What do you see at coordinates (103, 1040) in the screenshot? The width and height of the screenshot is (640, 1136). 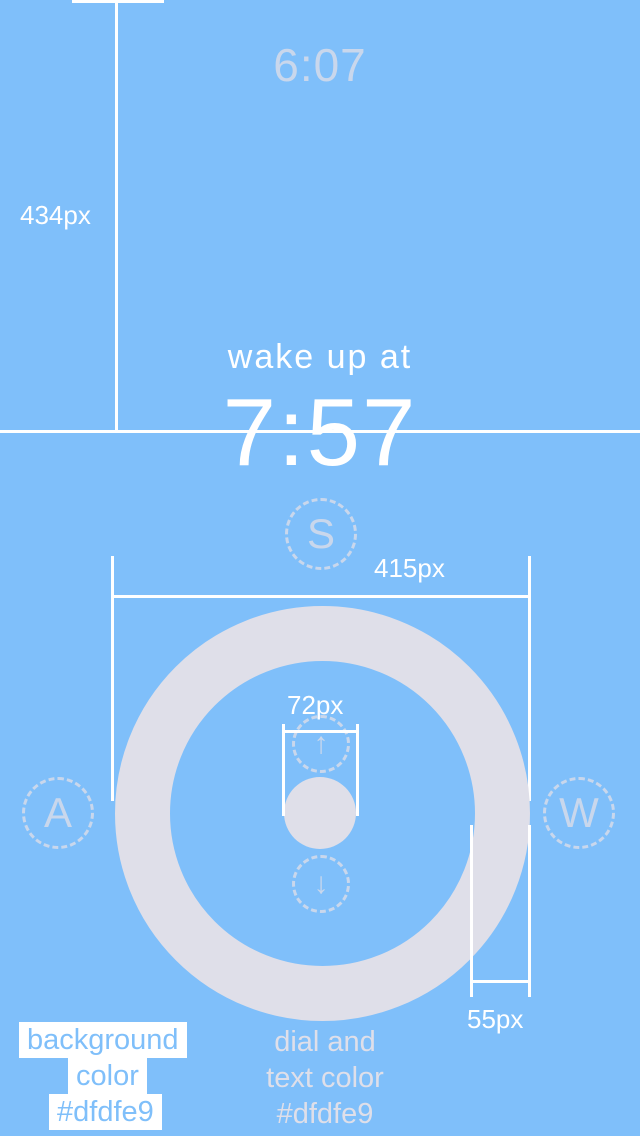 I see `background-note-line-1: background` at bounding box center [103, 1040].